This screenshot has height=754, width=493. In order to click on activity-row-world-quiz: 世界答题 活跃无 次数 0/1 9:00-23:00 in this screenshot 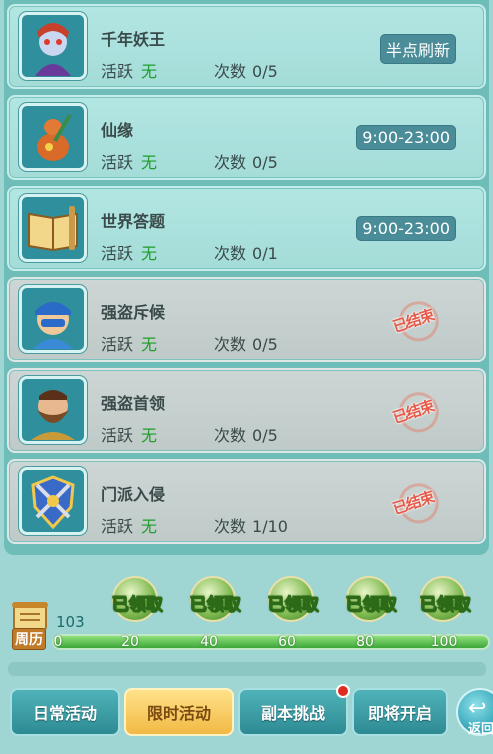, I will do `click(246, 228)`.